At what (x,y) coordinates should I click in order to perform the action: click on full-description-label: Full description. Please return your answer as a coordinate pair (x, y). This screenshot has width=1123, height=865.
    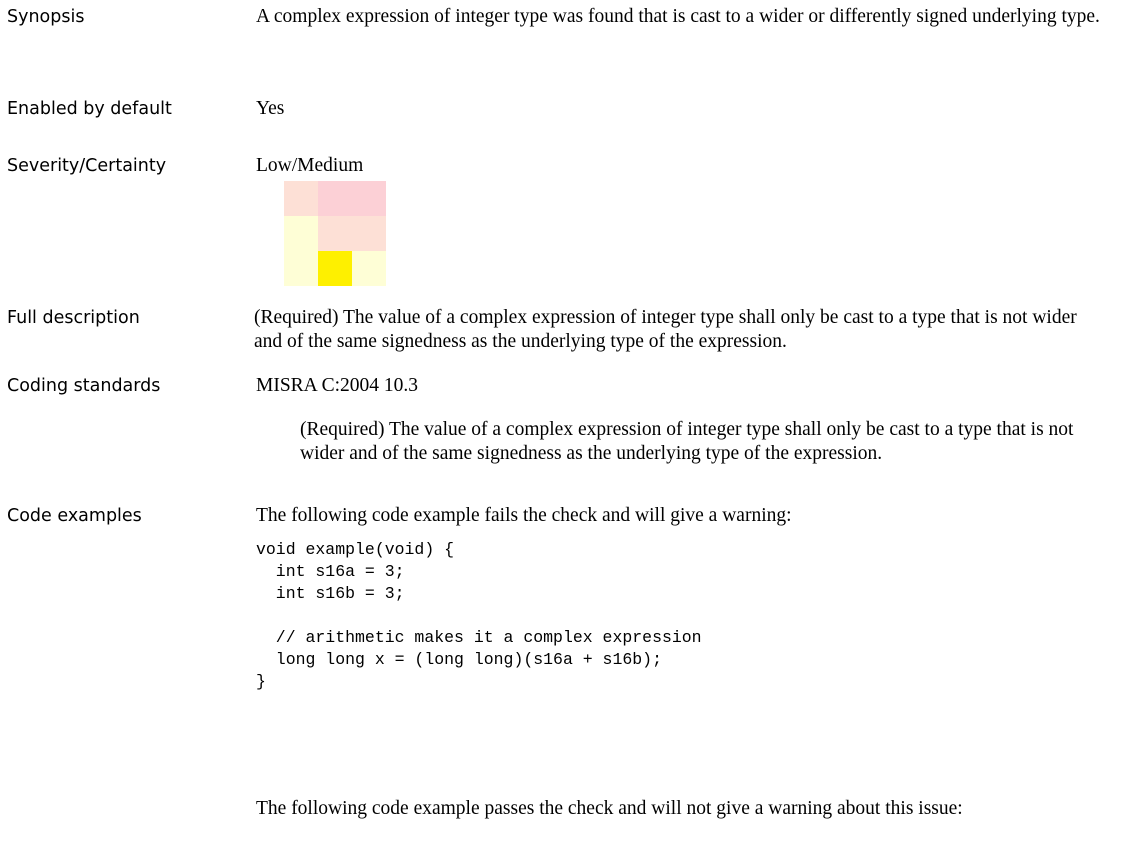
    Looking at the image, I should click on (73, 318).